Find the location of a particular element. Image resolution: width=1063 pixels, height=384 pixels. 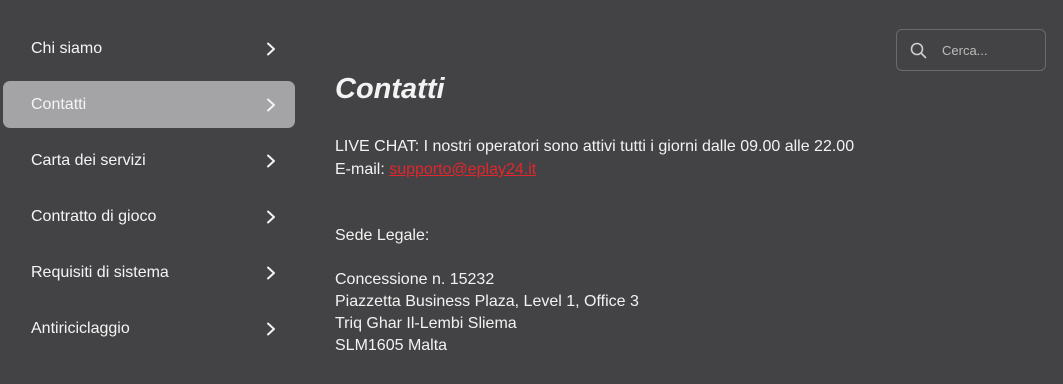

search-icon is located at coordinates (918, 50).